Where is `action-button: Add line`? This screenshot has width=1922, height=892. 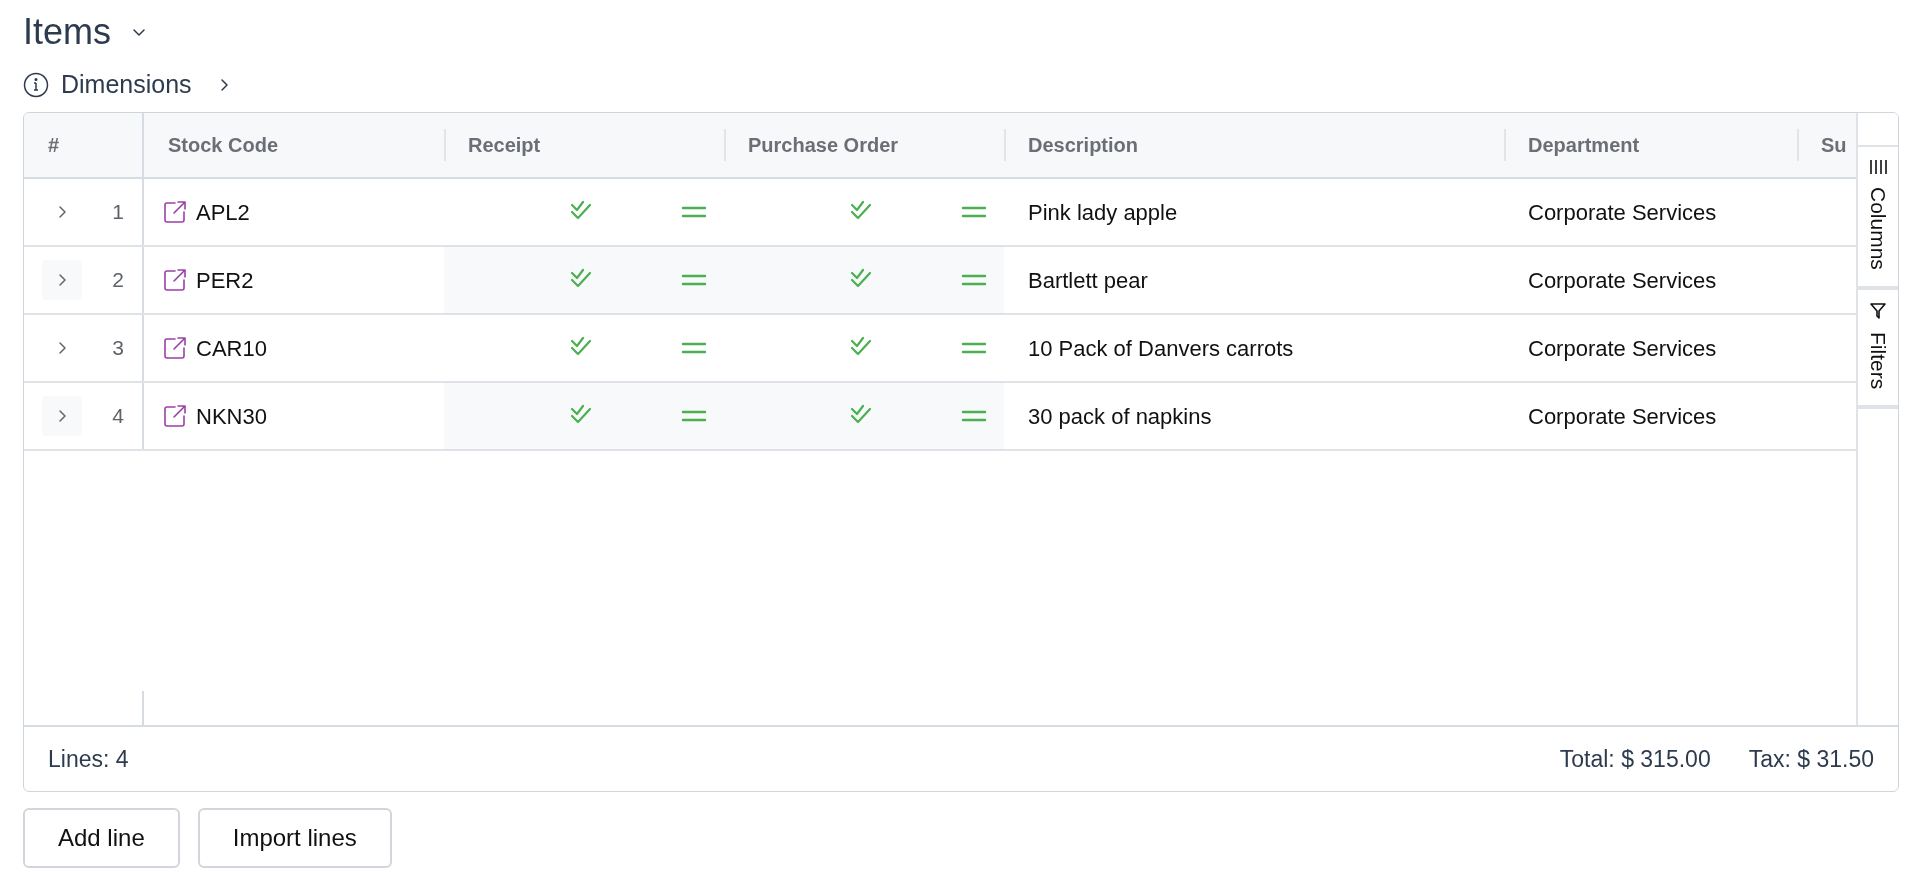 action-button: Add line is located at coordinates (101, 838).